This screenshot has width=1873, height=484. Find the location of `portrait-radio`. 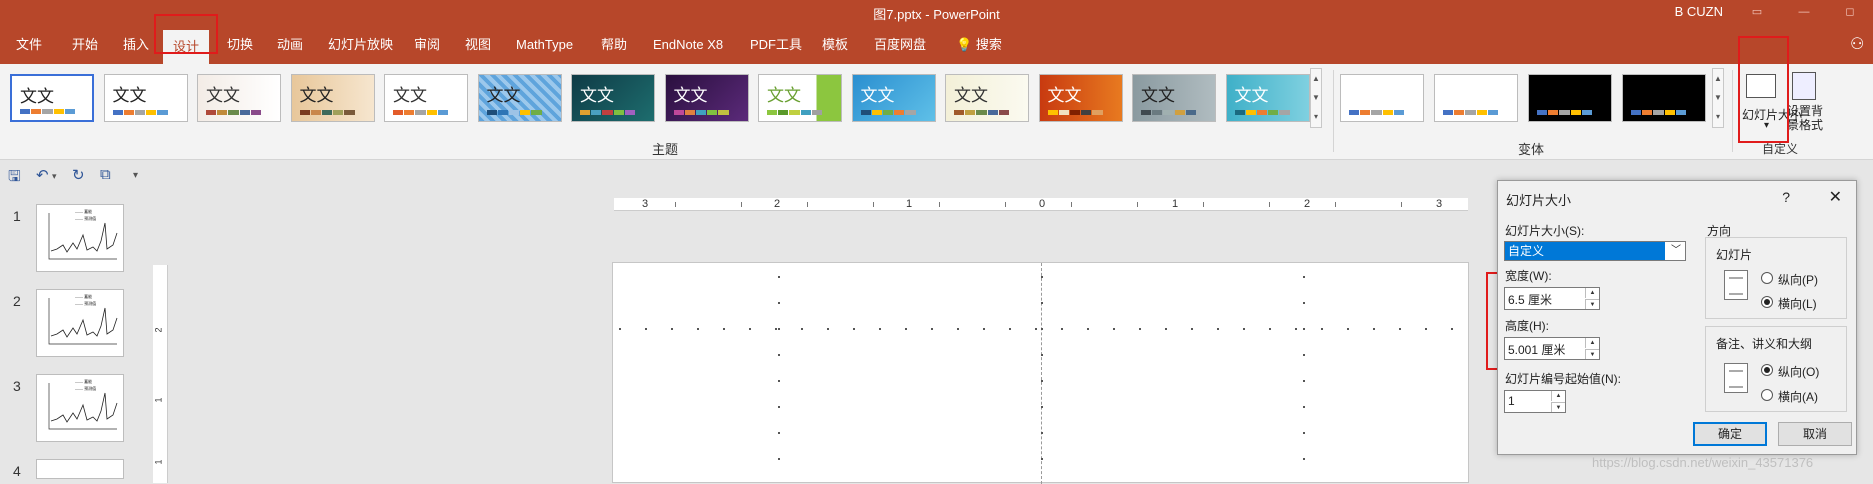

portrait-radio is located at coordinates (1767, 278).